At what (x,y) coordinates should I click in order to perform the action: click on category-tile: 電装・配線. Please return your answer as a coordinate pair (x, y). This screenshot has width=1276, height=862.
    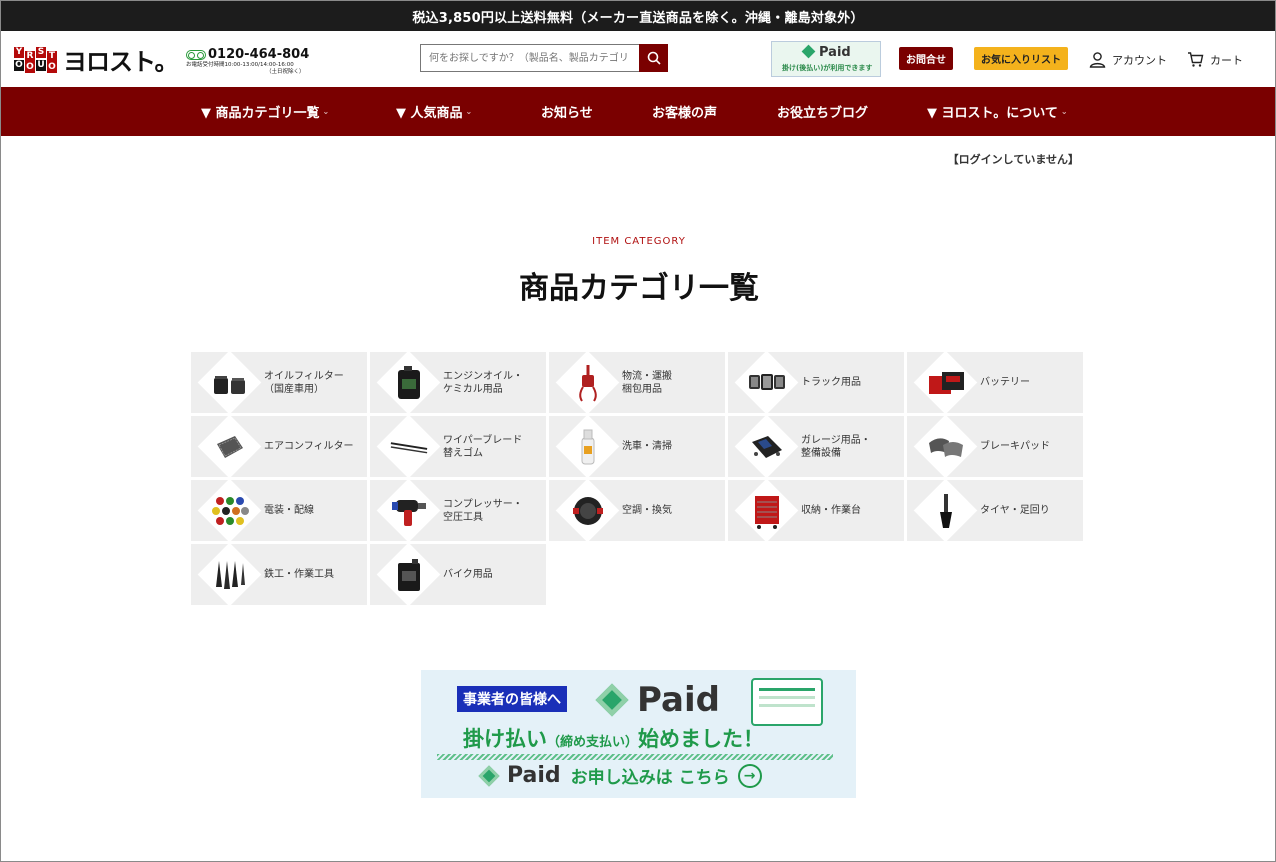
    Looking at the image, I should click on (279, 510).